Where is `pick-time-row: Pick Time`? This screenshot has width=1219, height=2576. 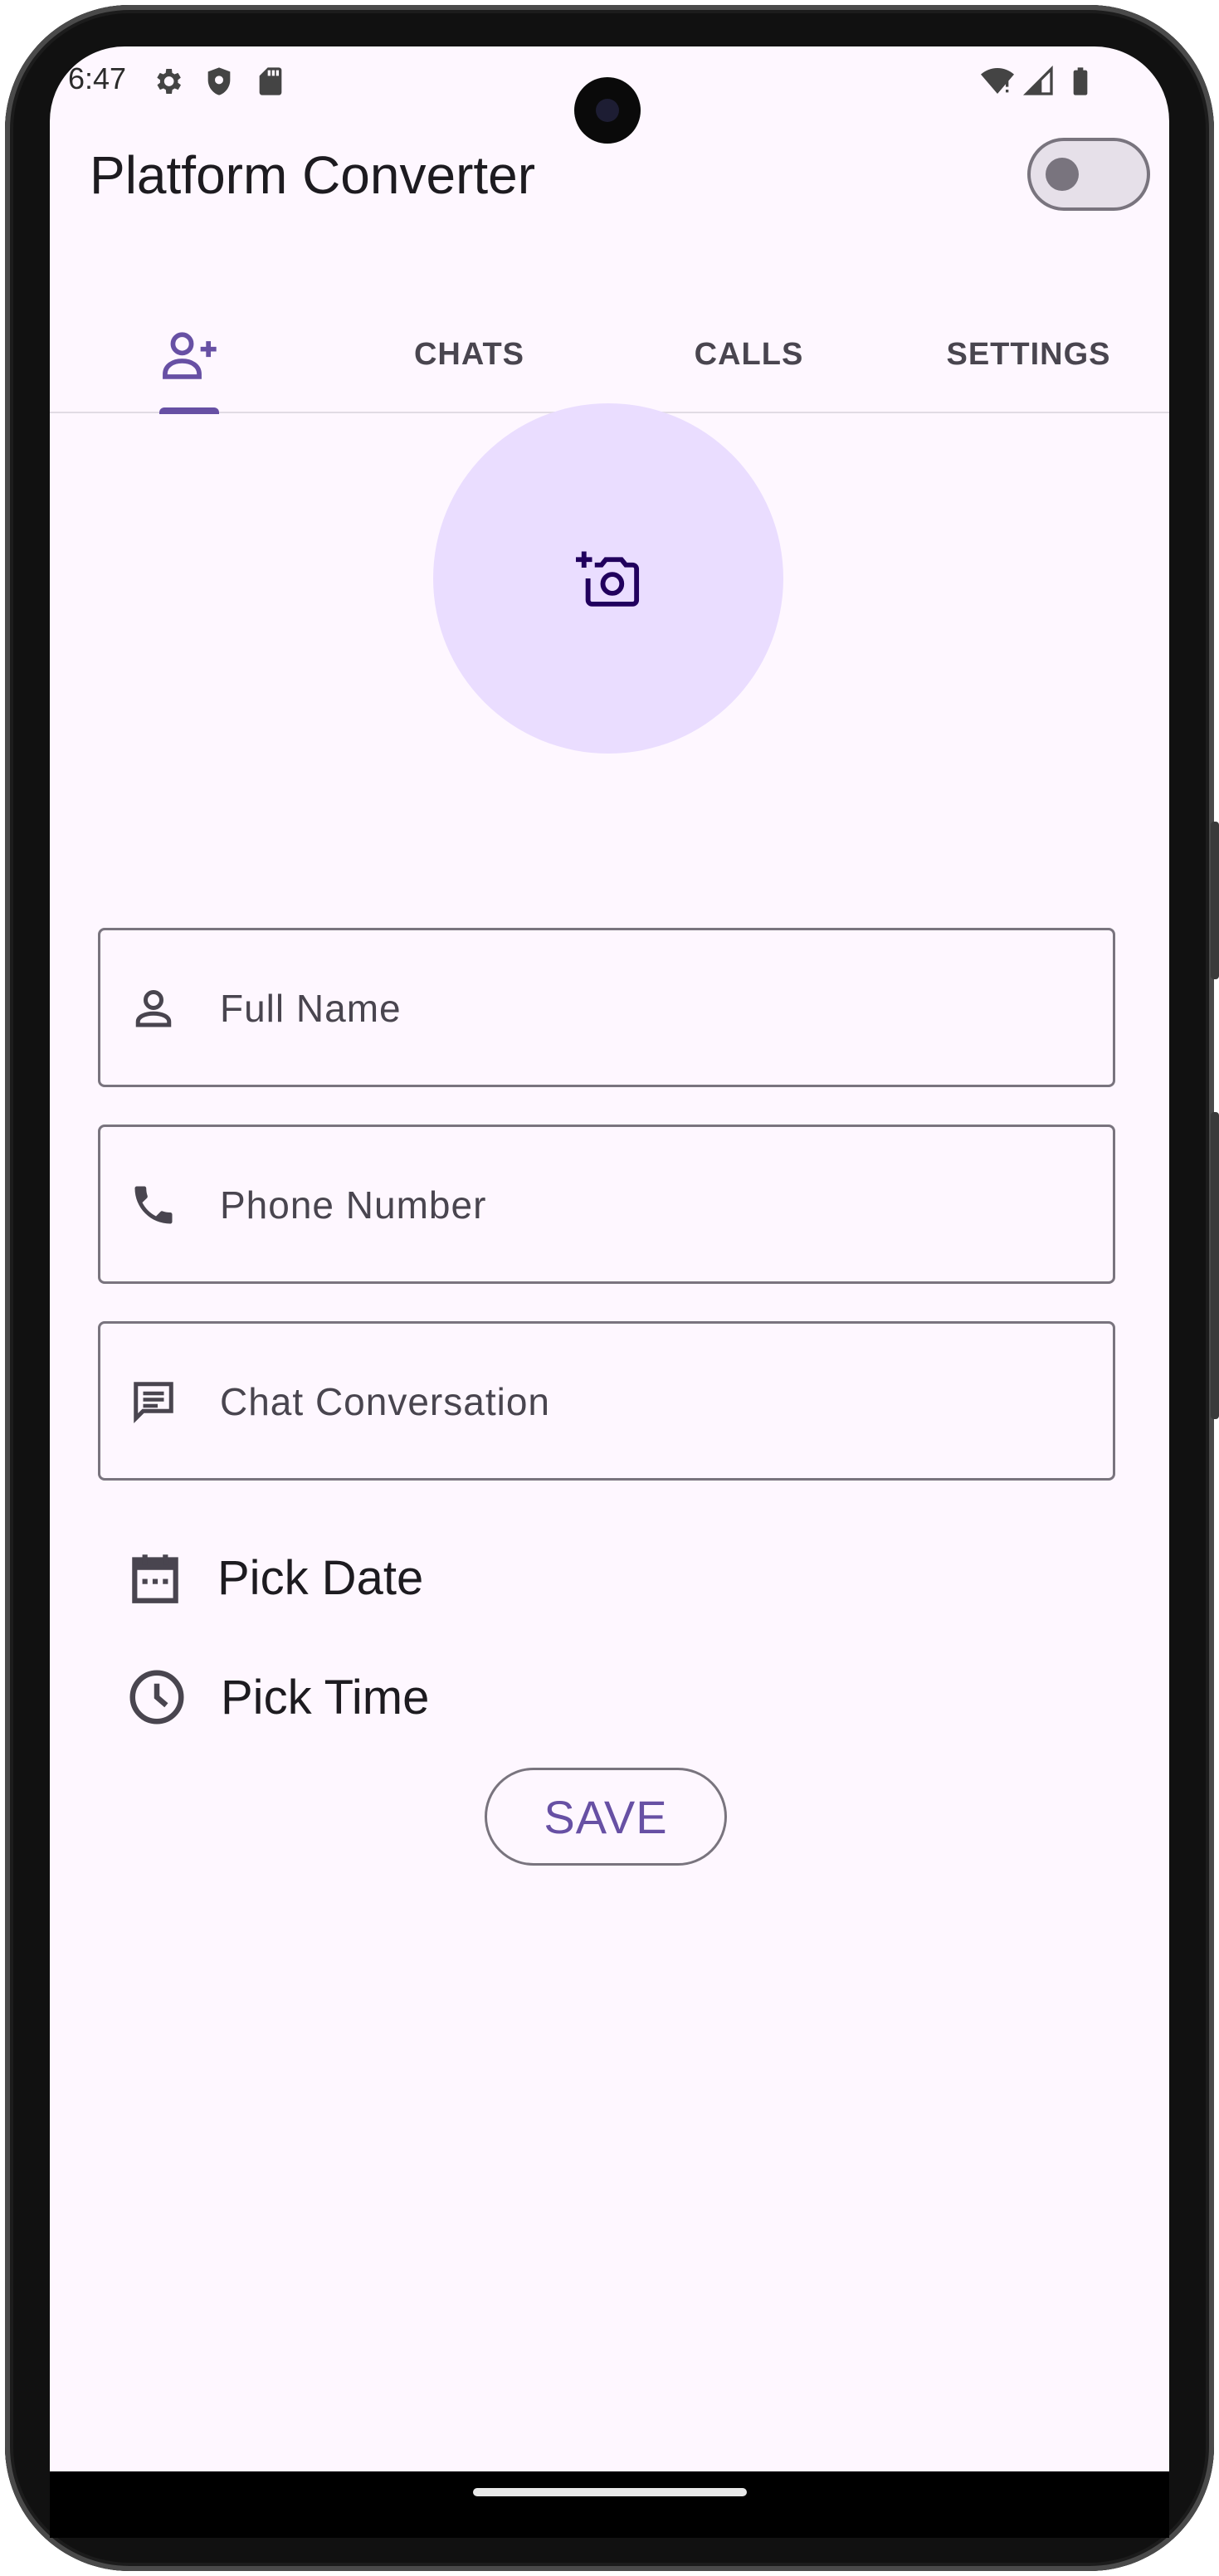
pick-time-row: Pick Time is located at coordinates (277, 1697).